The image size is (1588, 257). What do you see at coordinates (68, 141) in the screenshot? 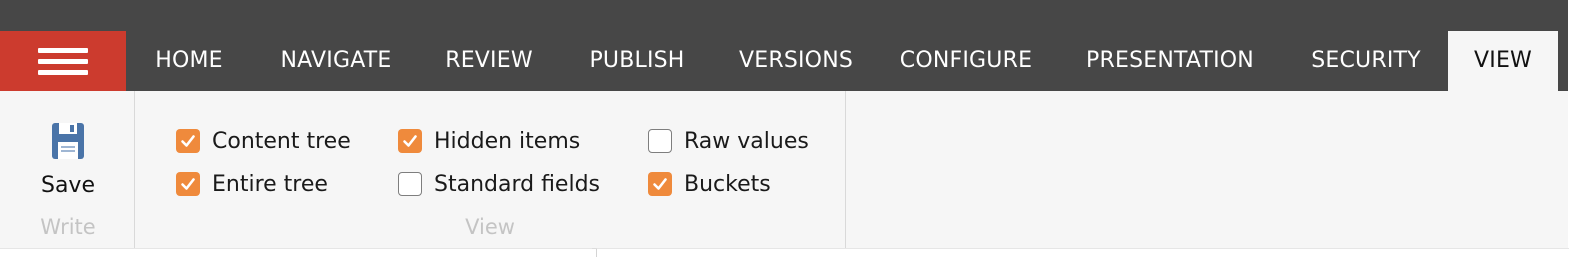
I see `floppy-disk-icon` at bounding box center [68, 141].